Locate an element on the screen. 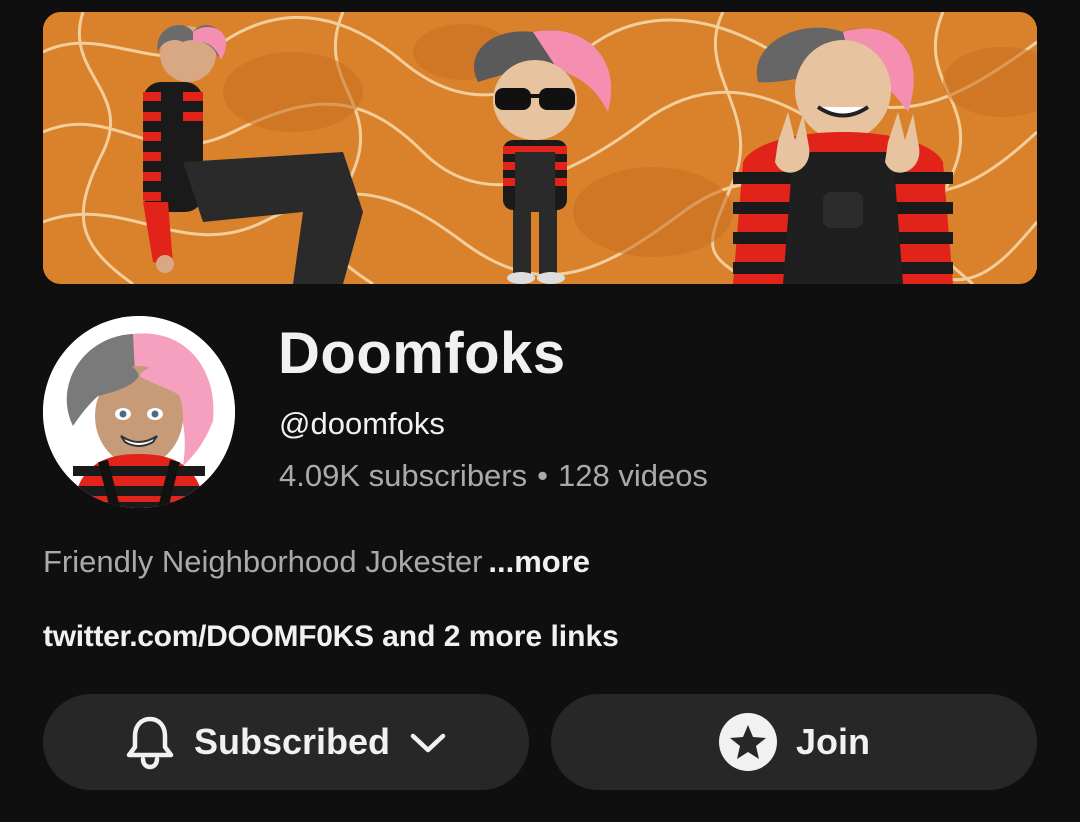  bell-icon is located at coordinates (150, 742).